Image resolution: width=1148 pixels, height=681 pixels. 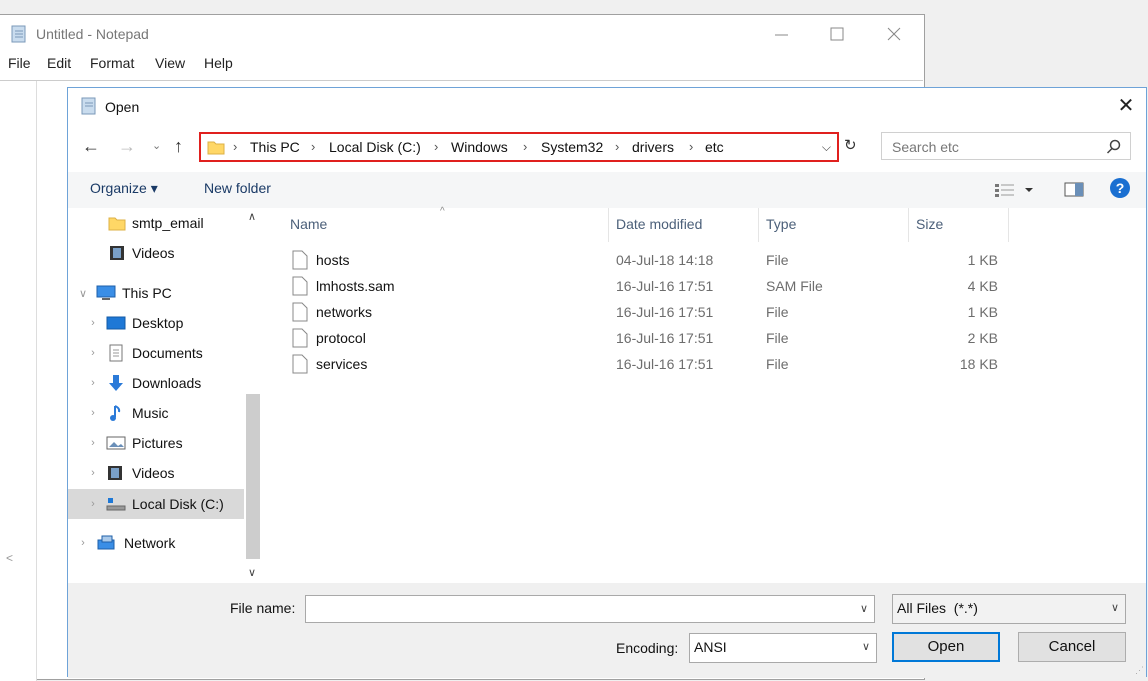 I want to click on preview-pane-icon, so click(x=1074, y=190).